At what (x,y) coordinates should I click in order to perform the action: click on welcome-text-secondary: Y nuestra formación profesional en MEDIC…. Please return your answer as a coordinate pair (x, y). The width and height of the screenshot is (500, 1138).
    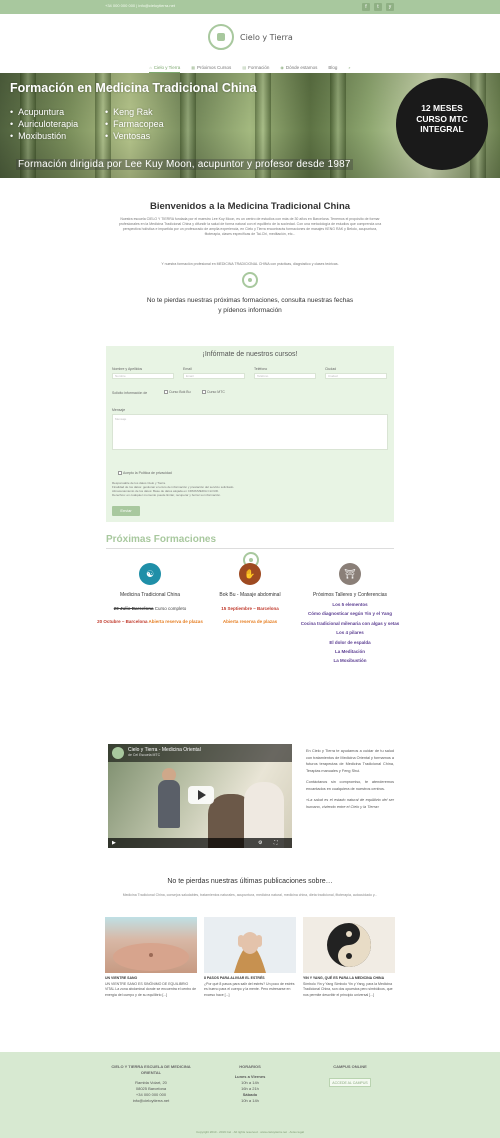
    Looking at the image, I should click on (250, 264).